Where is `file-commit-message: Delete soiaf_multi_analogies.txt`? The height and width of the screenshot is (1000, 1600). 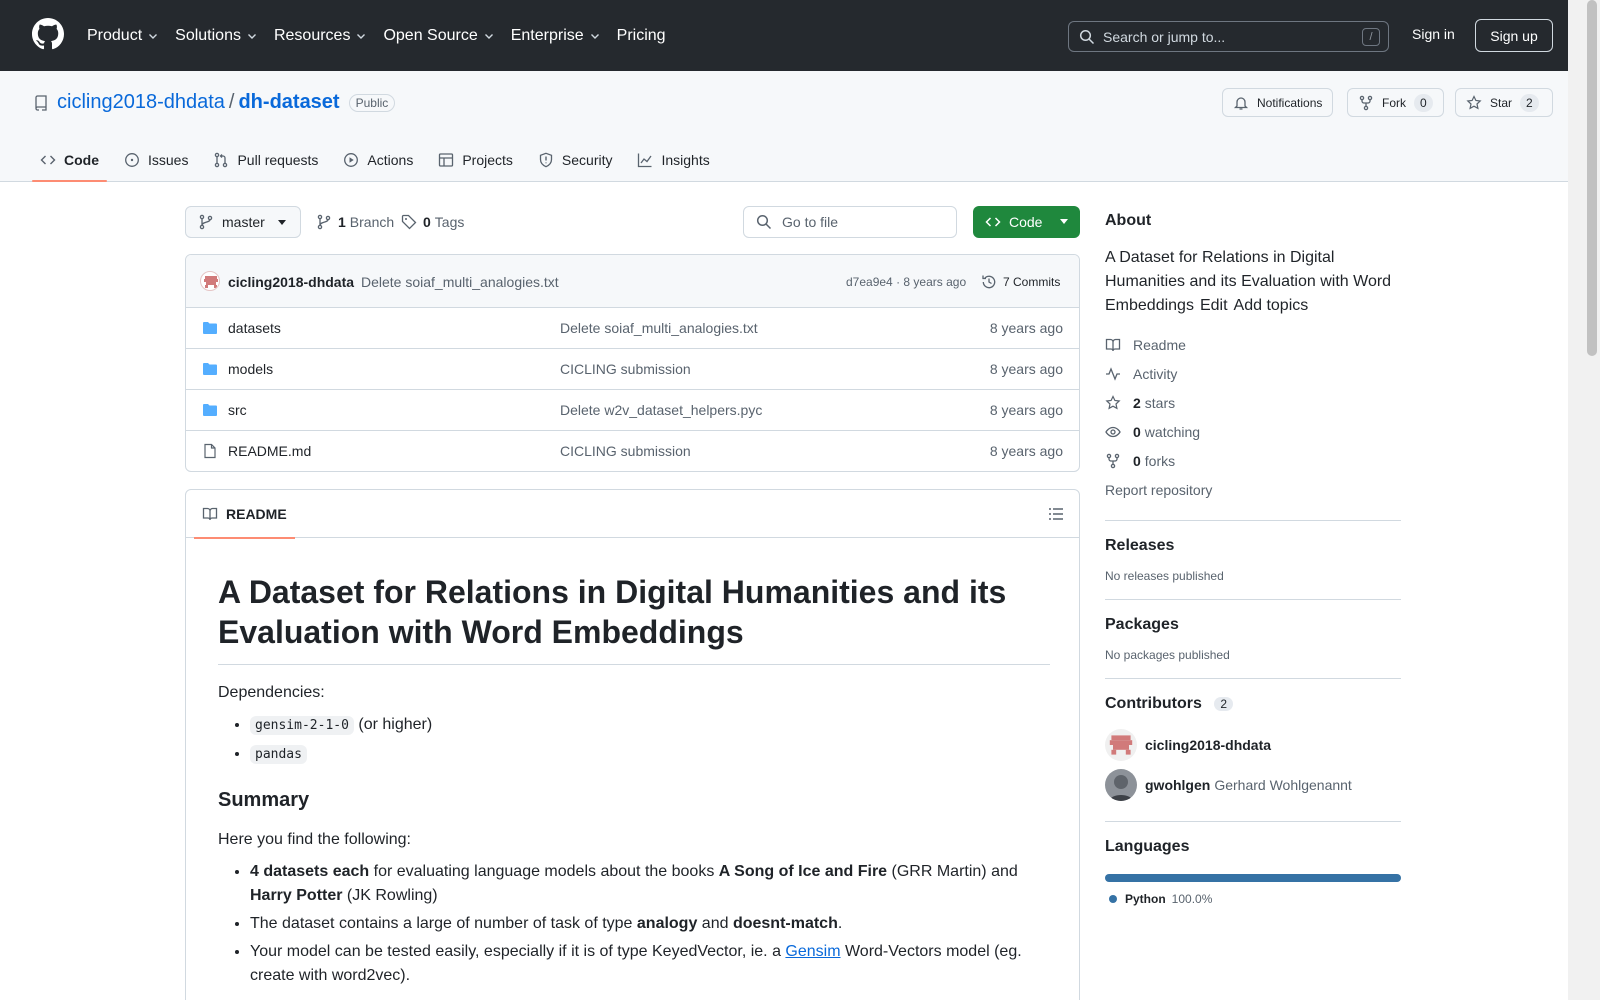
file-commit-message: Delete soiaf_multi_analogies.txt is located at coordinates (659, 328).